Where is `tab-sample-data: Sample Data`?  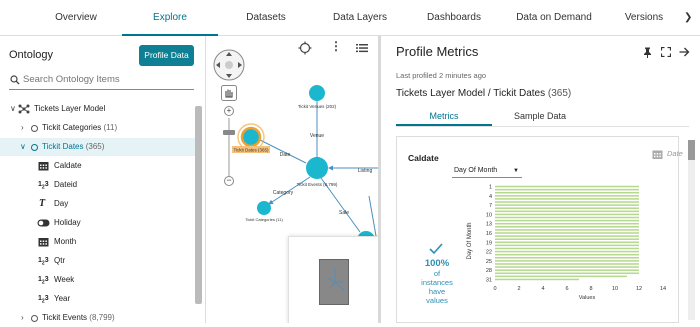 tab-sample-data: Sample Data is located at coordinates (540, 116).